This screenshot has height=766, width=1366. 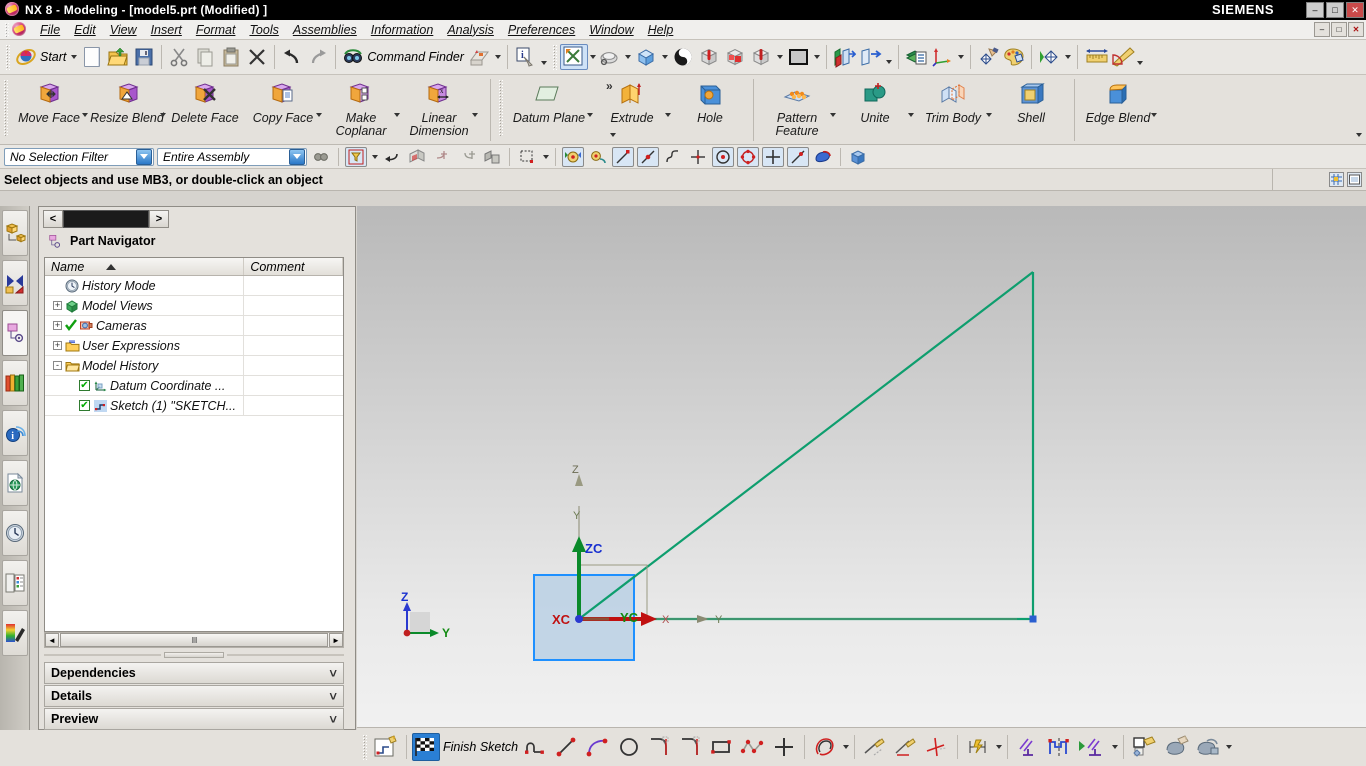 I want to click on bounding-box-button, so click(x=858, y=157).